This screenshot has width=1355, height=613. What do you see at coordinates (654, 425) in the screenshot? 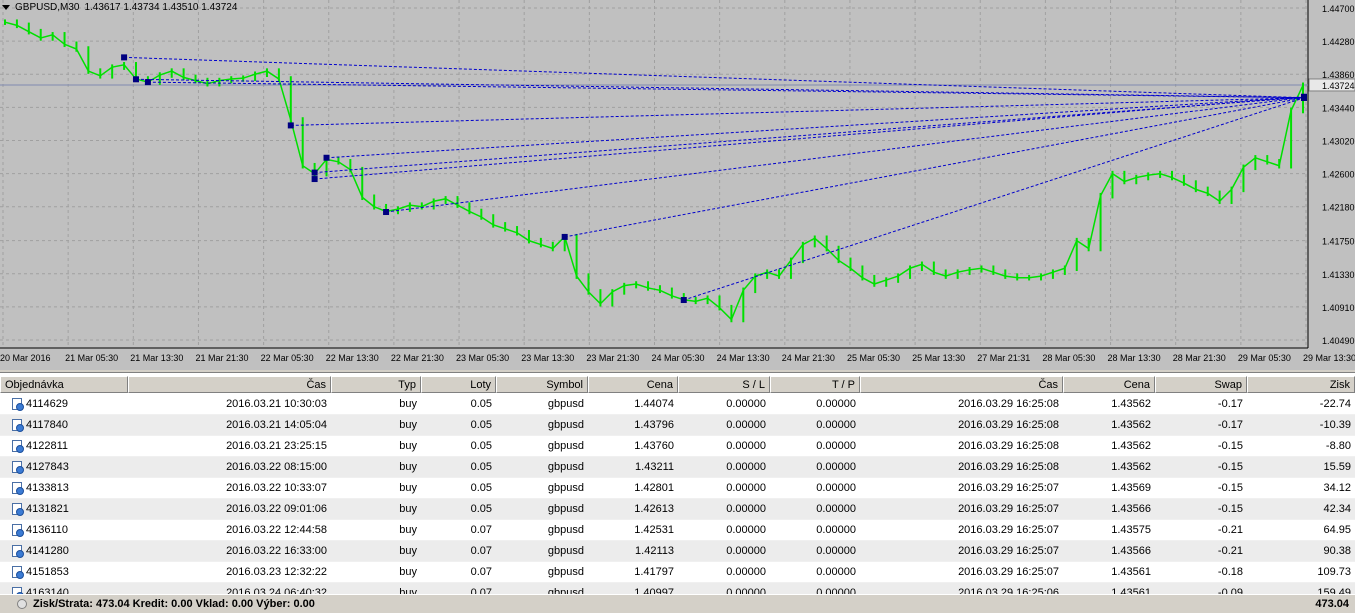
I see `cell-6: 1.43796` at bounding box center [654, 425].